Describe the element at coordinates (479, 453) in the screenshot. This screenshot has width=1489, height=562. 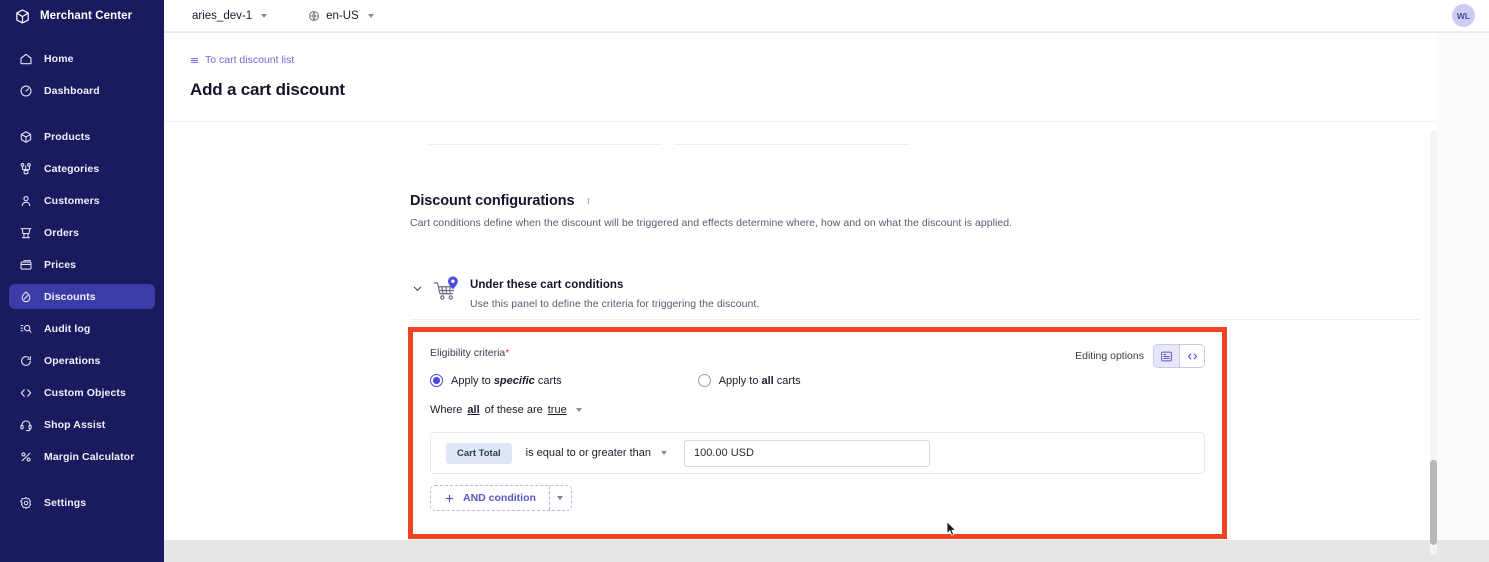
I see `condition-field-pill: Cart Total` at that location.